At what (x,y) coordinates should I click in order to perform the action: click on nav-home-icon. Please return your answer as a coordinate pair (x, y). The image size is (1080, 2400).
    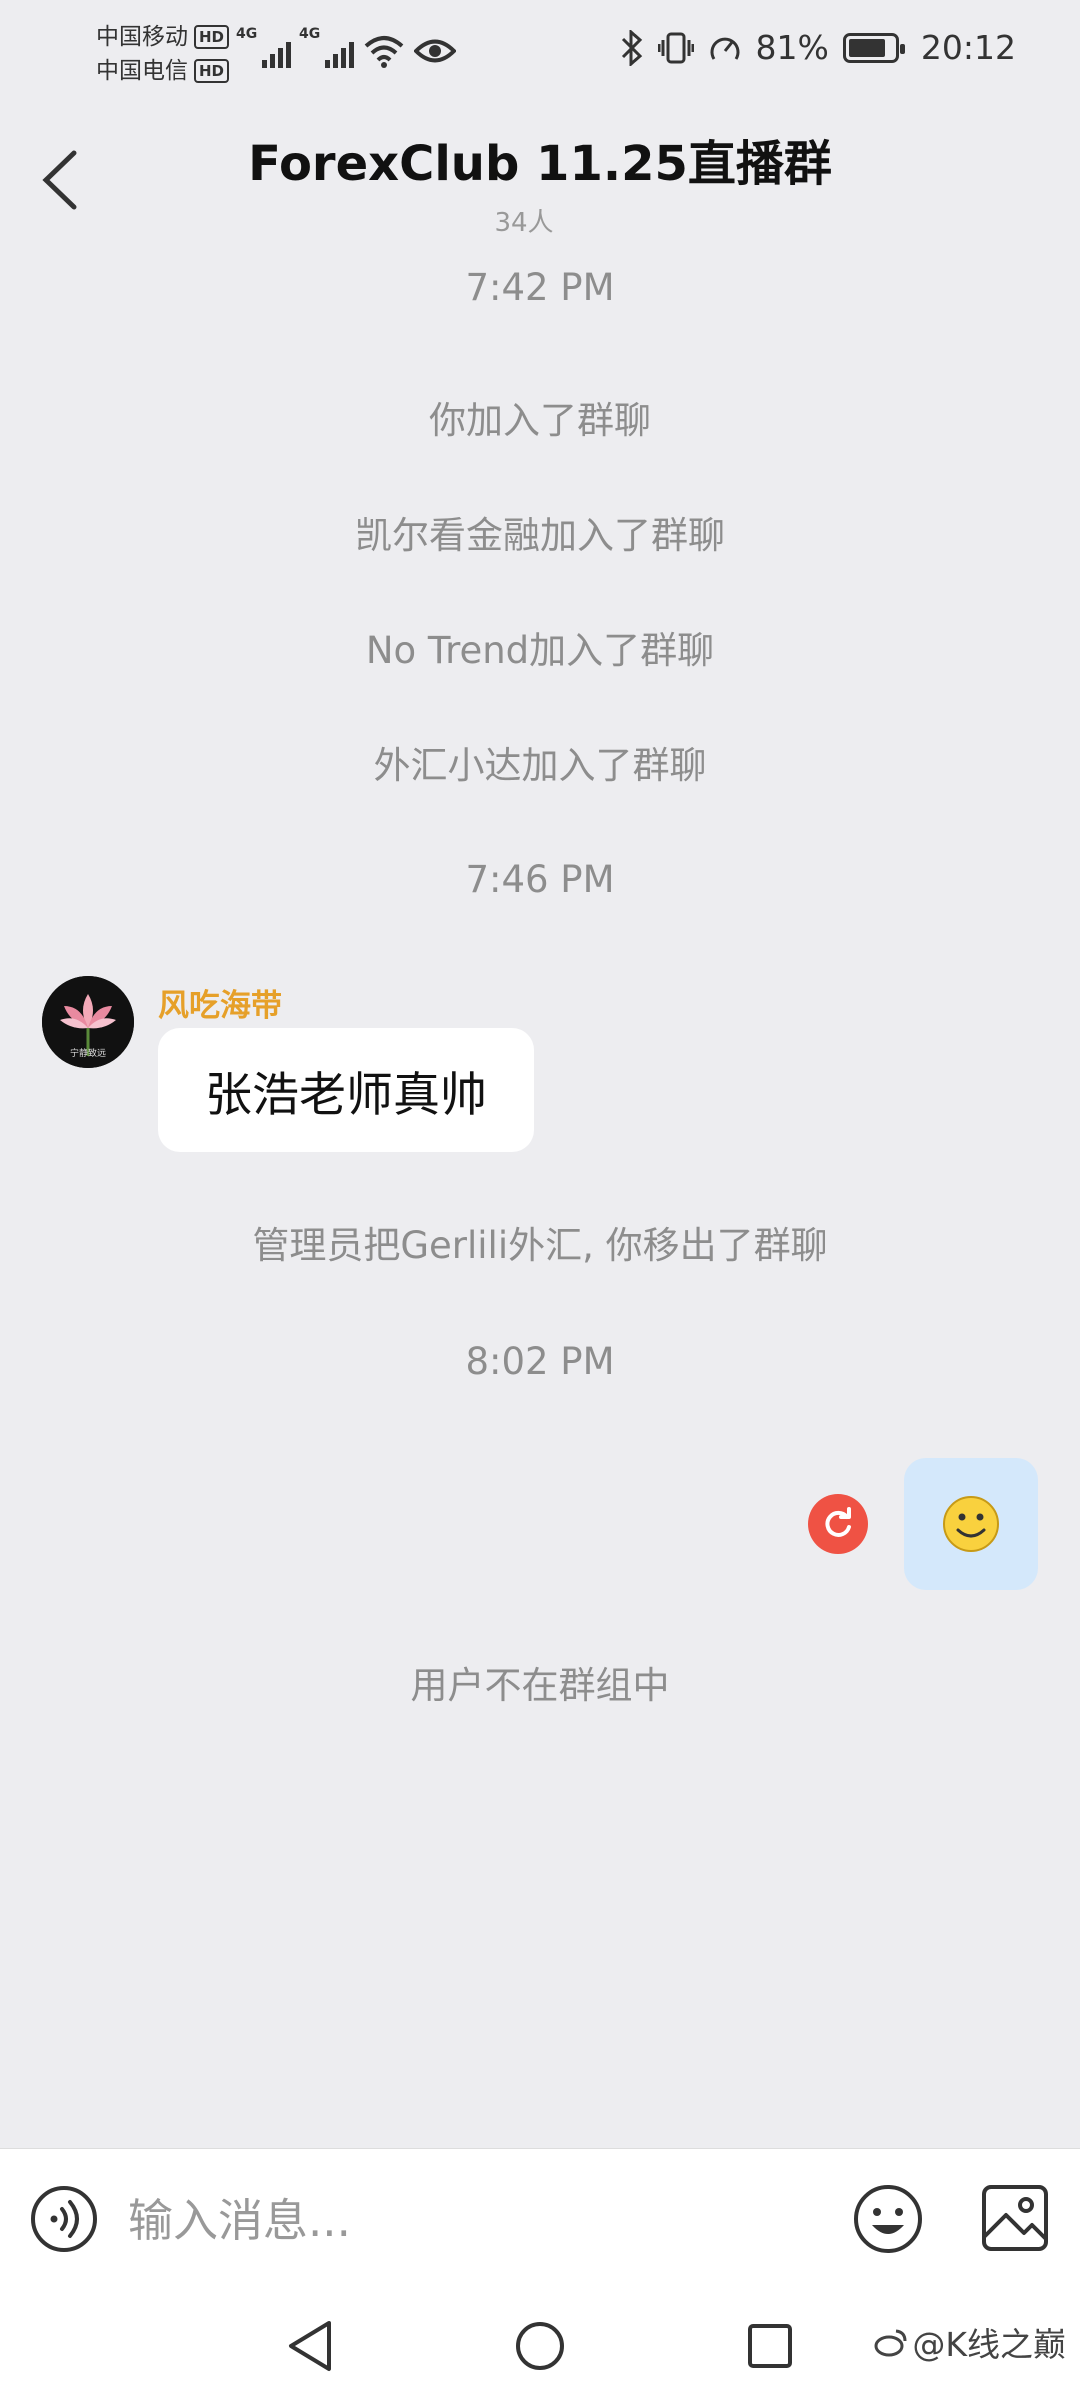
    Looking at the image, I should click on (540, 2346).